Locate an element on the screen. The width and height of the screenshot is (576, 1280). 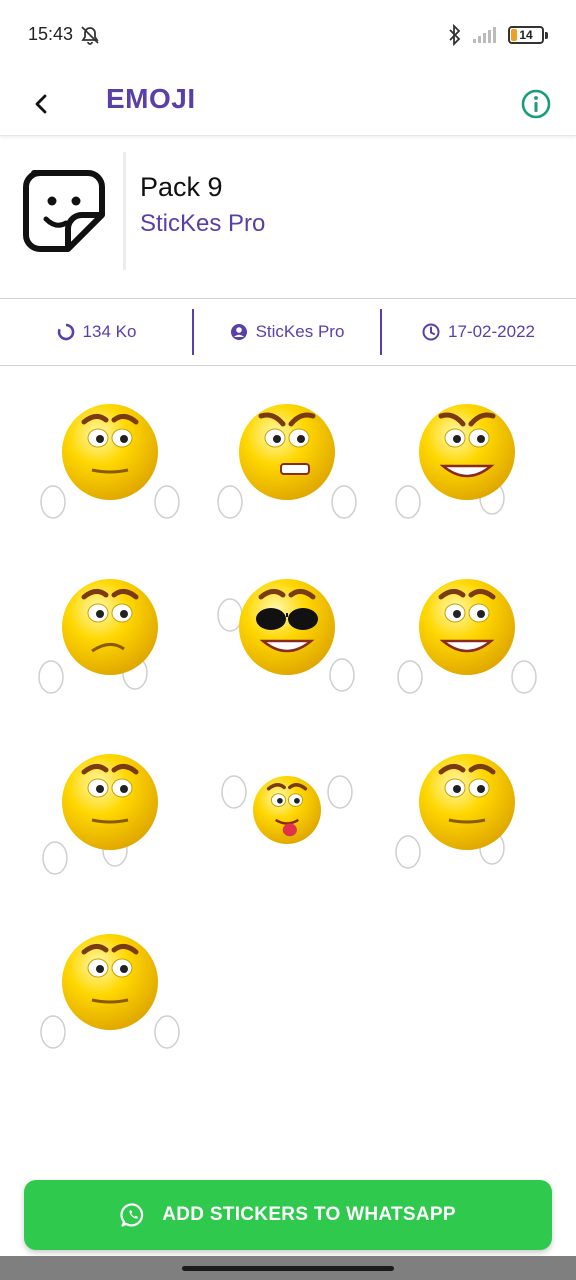
pack-size-label: 134 Ko is located at coordinates (109, 331).